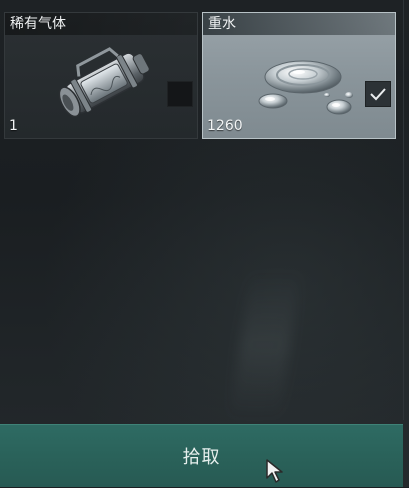  I want to click on loot-slot-heavy-water: 重水 1260, so click(299, 75).